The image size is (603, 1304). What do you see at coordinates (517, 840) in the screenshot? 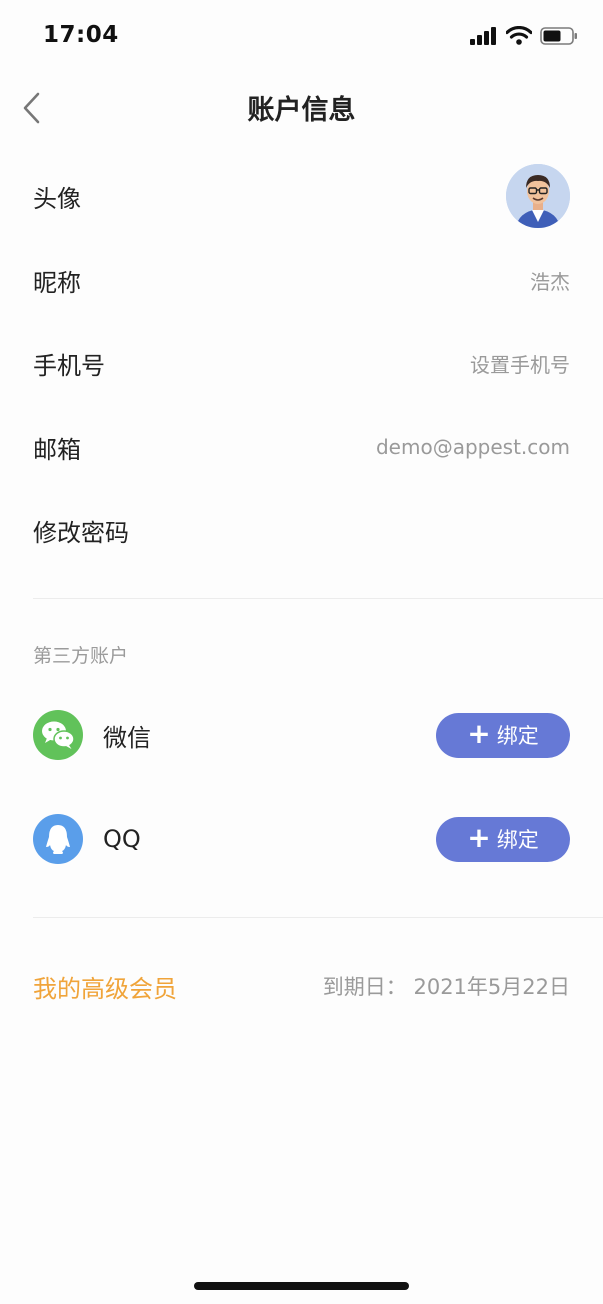
I see `bind-qq-label: 绑定` at bounding box center [517, 840].